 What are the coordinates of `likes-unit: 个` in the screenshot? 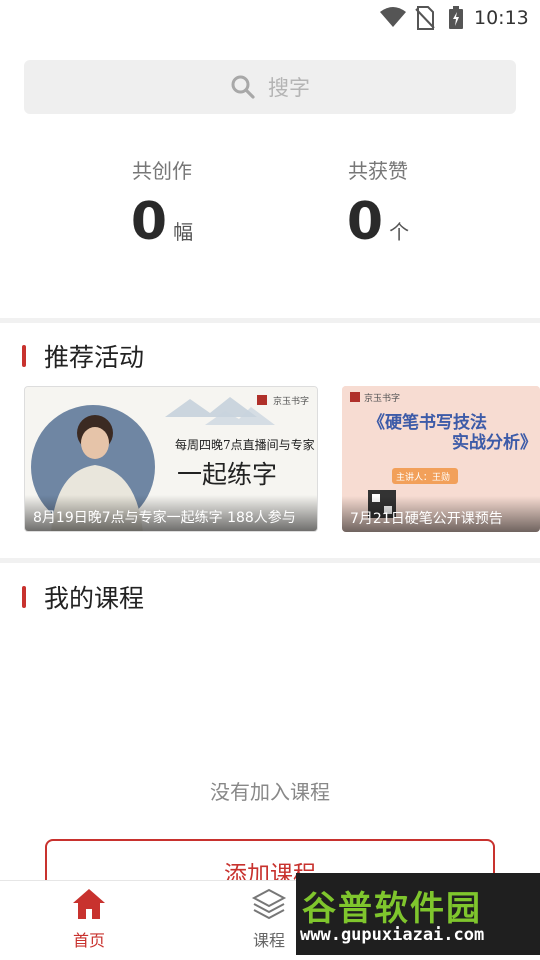 It's located at (399, 232).